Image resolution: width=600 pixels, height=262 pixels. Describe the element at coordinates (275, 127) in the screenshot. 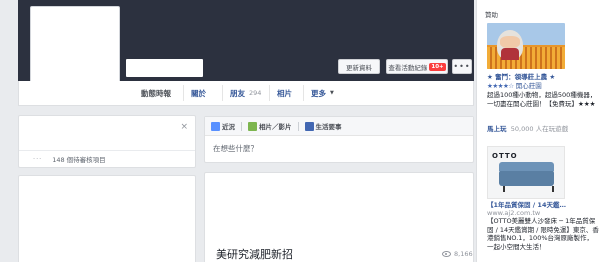

I see `composer-tab-label: 相片／影片` at that location.